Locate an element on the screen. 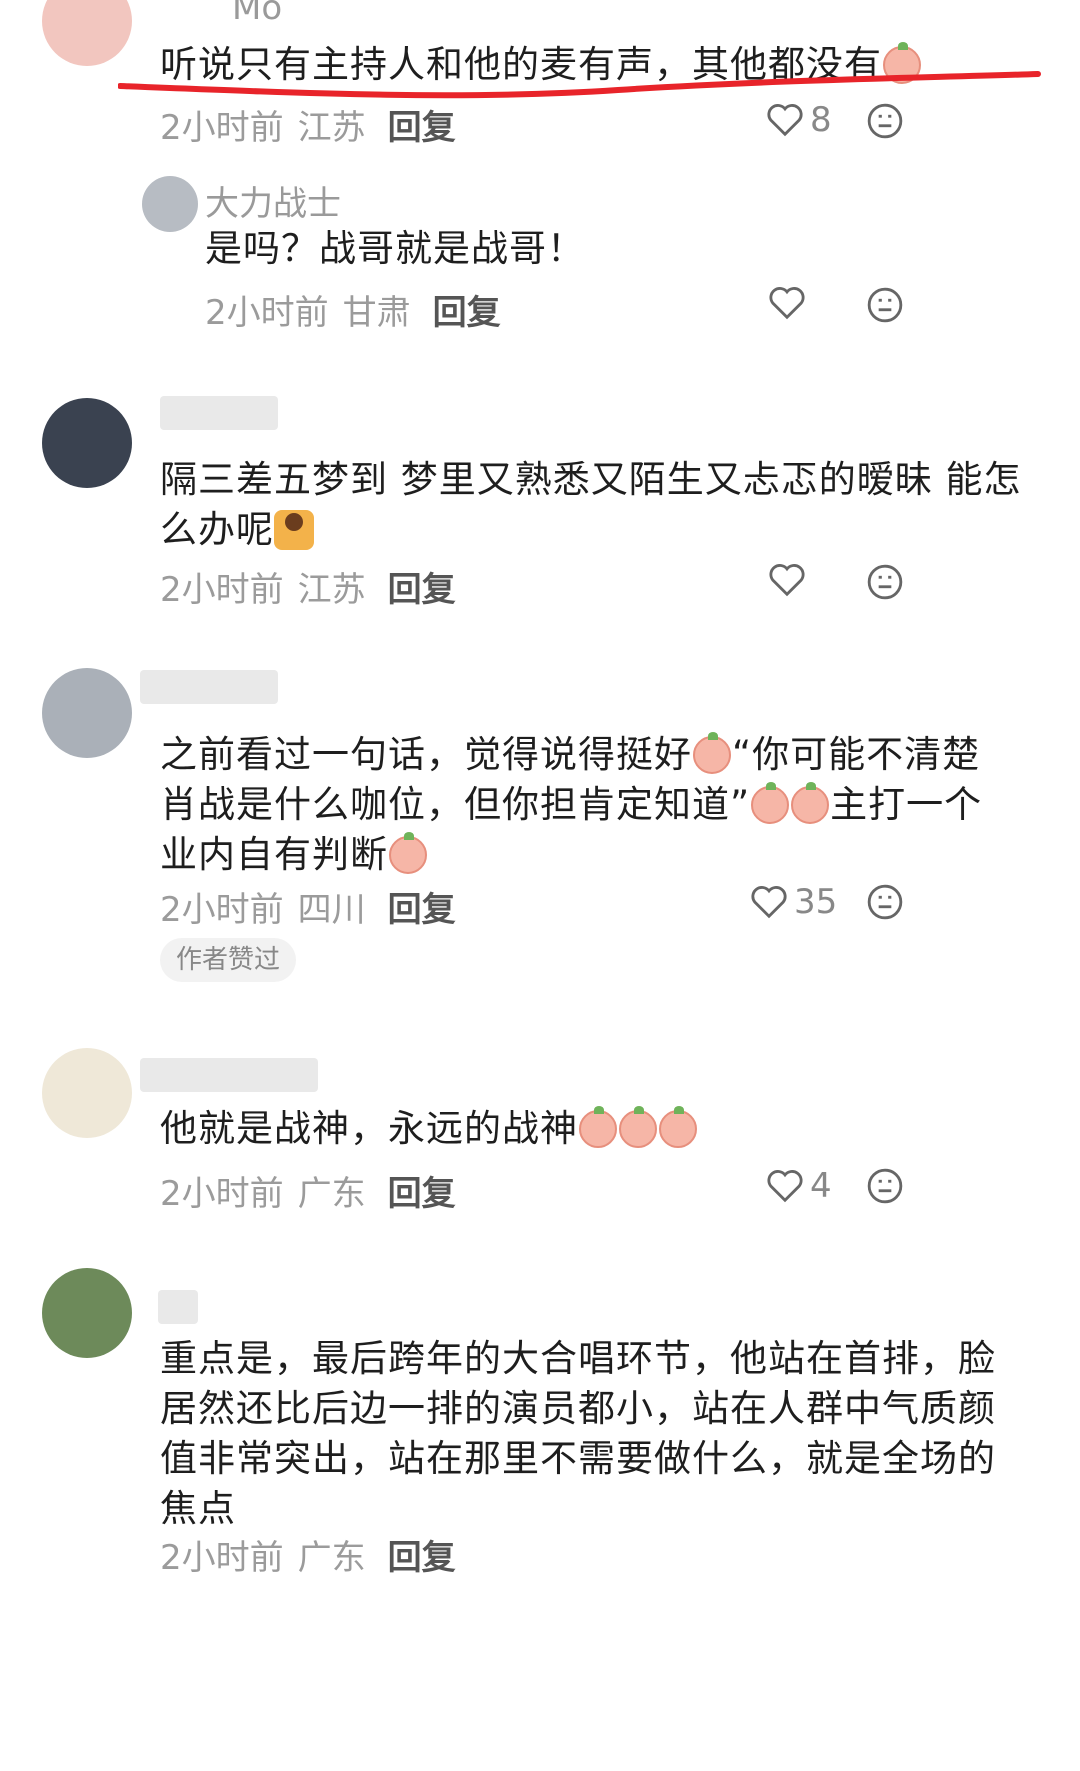 This screenshot has height=1771, width=1080. username: Mo is located at coordinates (257, 14).